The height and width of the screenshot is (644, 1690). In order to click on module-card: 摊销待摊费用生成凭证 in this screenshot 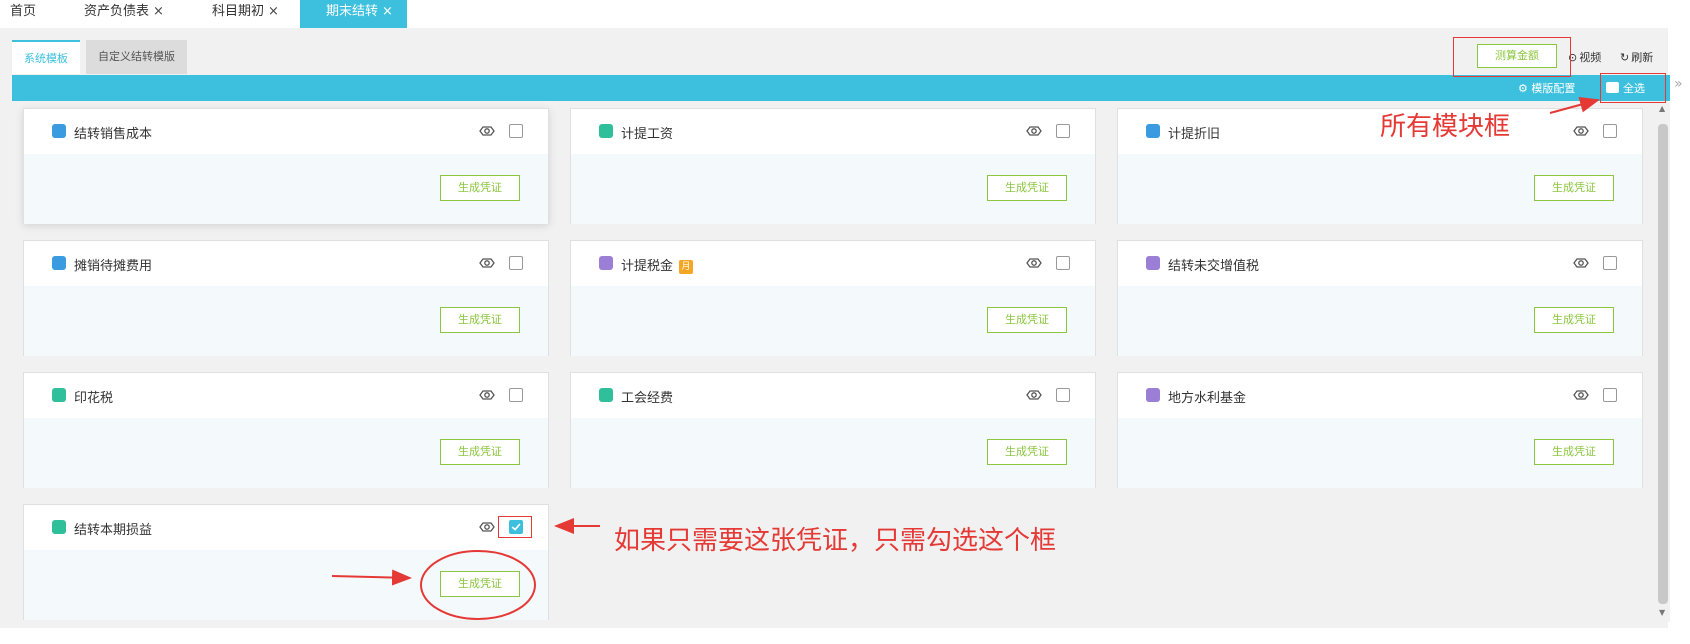, I will do `click(286, 298)`.